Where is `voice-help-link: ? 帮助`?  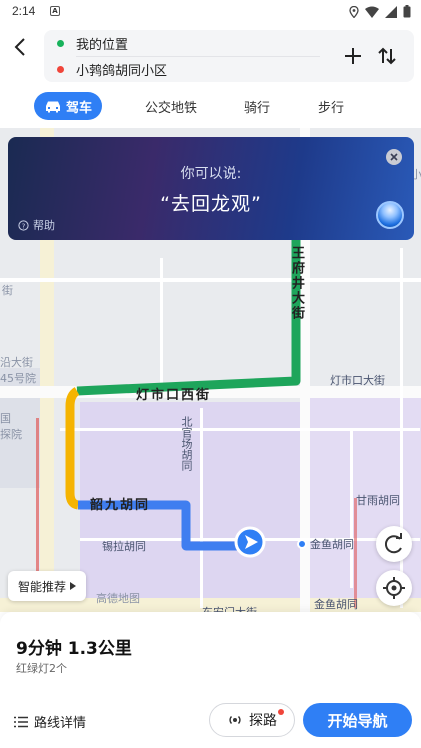
voice-help-link: ? 帮助 is located at coordinates (36, 225).